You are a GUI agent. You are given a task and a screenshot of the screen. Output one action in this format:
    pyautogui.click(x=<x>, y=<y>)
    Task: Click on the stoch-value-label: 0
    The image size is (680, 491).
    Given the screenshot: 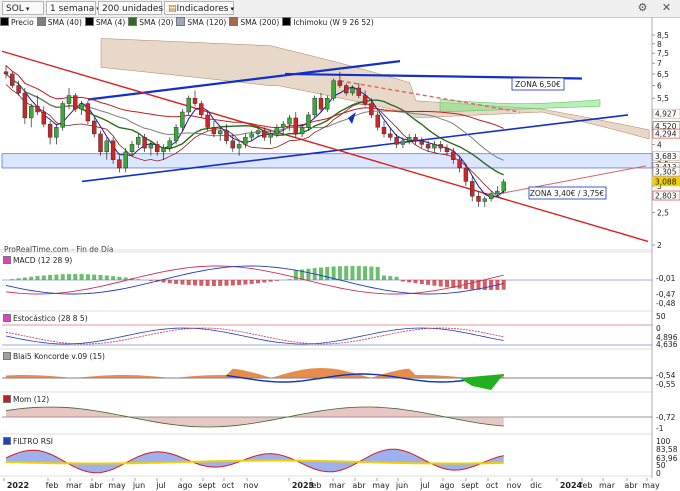 What is the action you would take?
    pyautogui.click(x=658, y=328)
    